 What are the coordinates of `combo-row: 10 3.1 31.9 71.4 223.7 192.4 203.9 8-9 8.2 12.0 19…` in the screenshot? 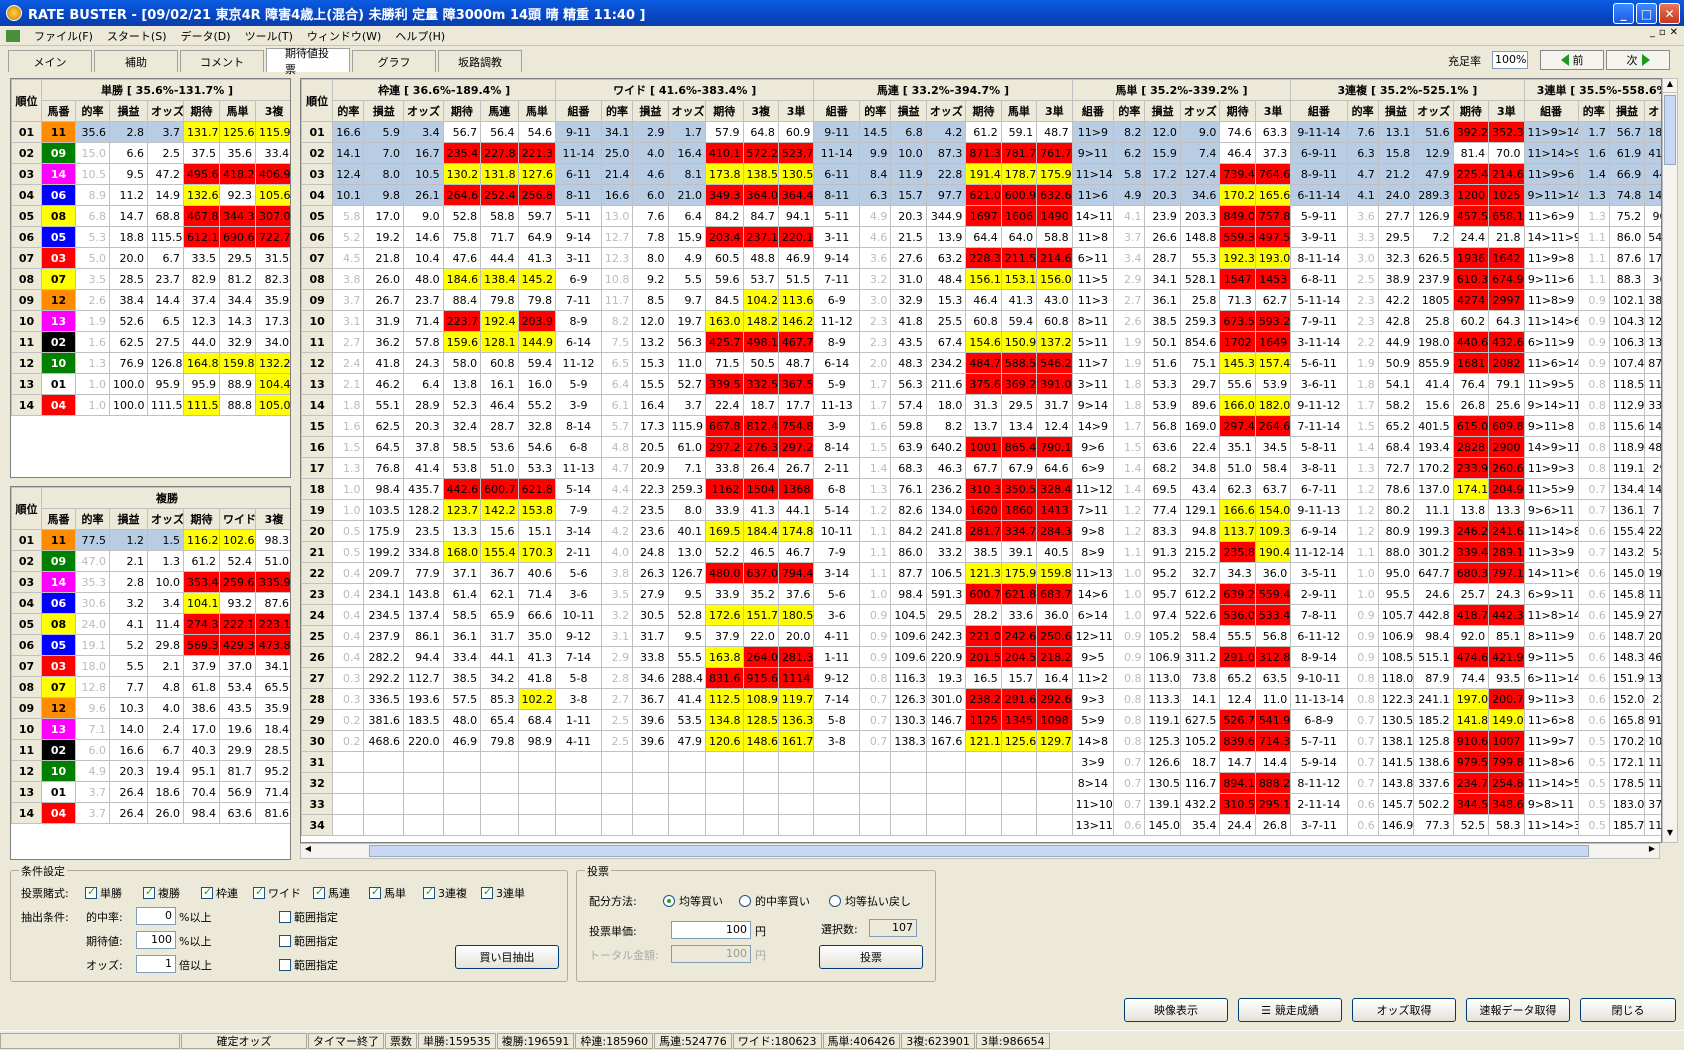 It's located at (981, 321).